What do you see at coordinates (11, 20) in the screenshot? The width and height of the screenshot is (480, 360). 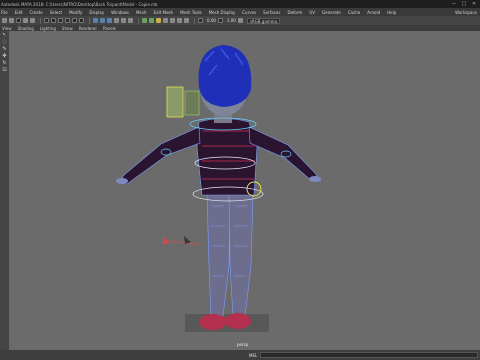 I see `bookmark-icon` at bounding box center [11, 20].